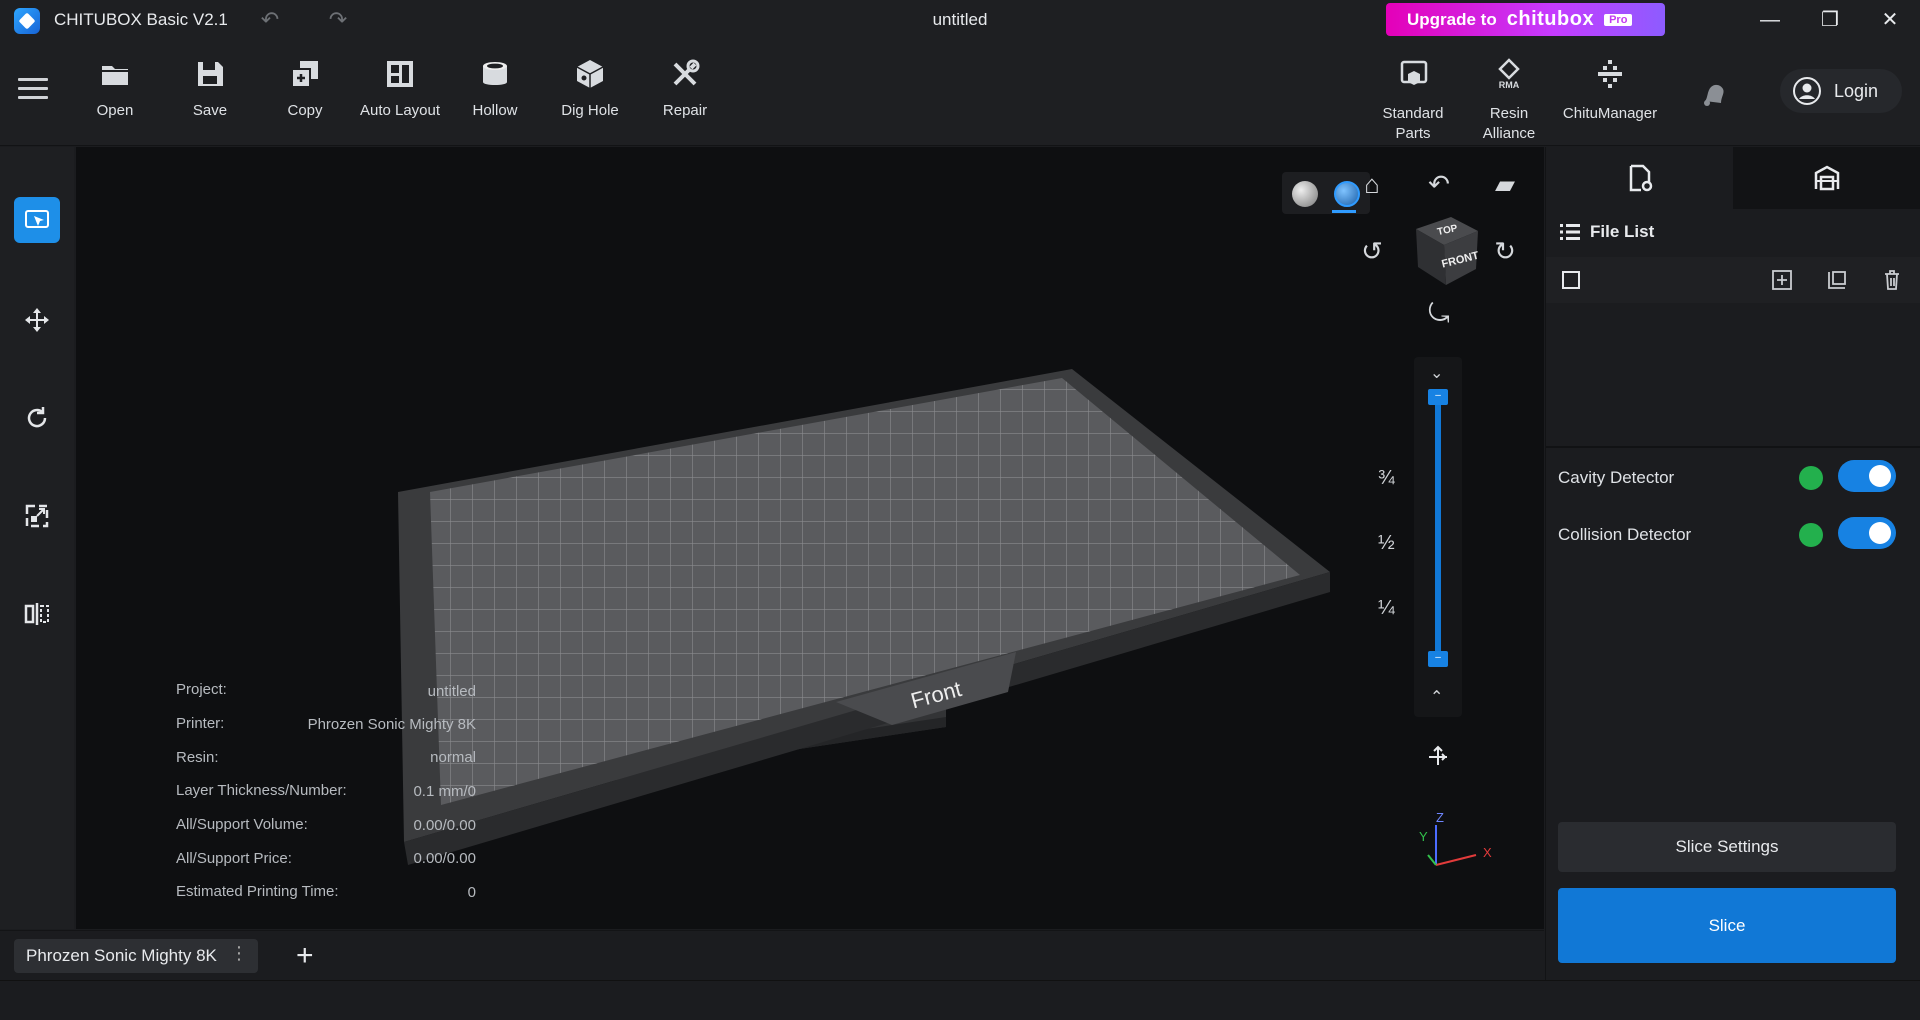  I want to click on move-icon, so click(37, 320).